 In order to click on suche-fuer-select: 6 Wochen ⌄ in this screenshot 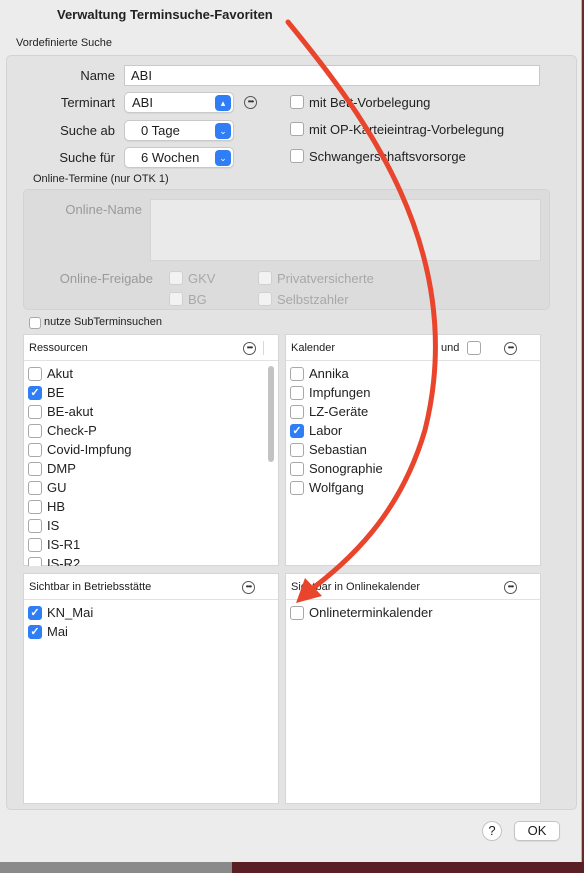, I will do `click(179, 157)`.